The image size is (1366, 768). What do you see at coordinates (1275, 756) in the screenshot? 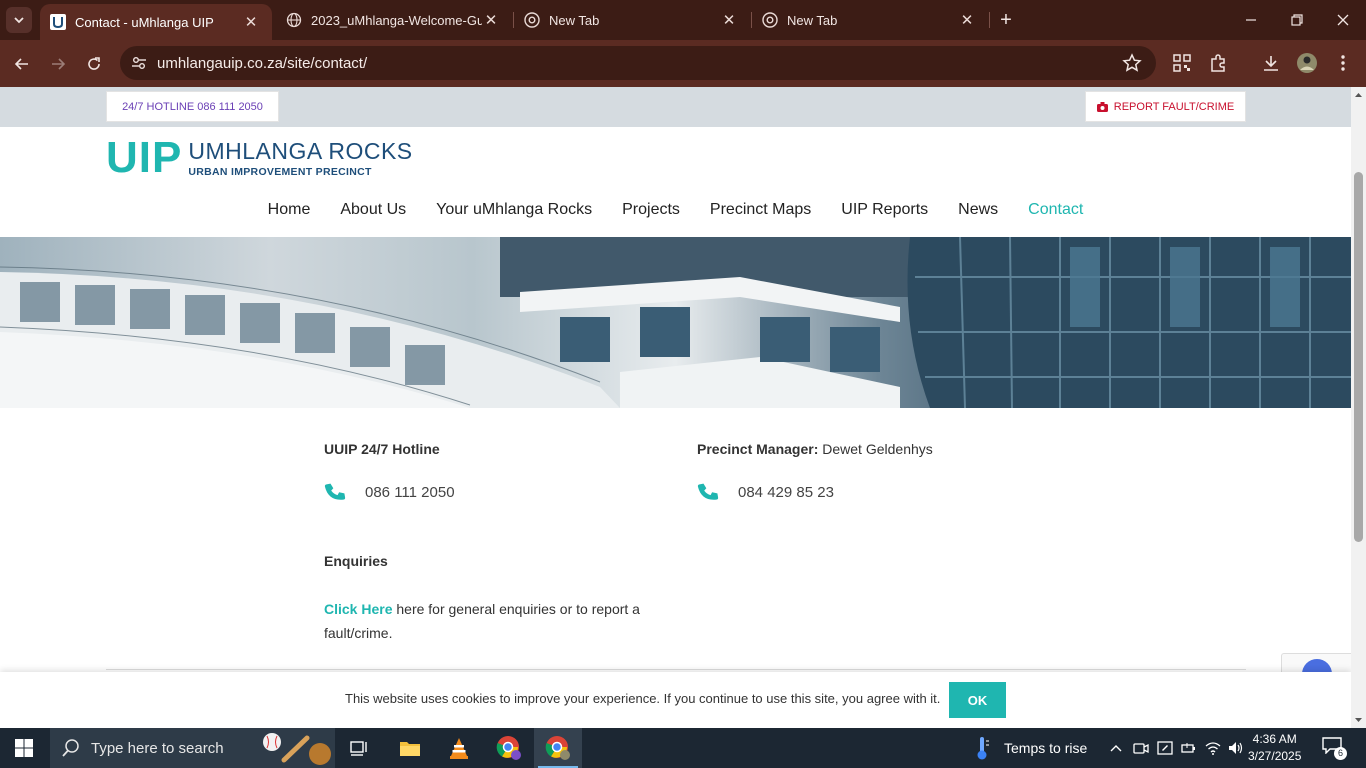
I see `clock-date: 3/27/2025` at bounding box center [1275, 756].